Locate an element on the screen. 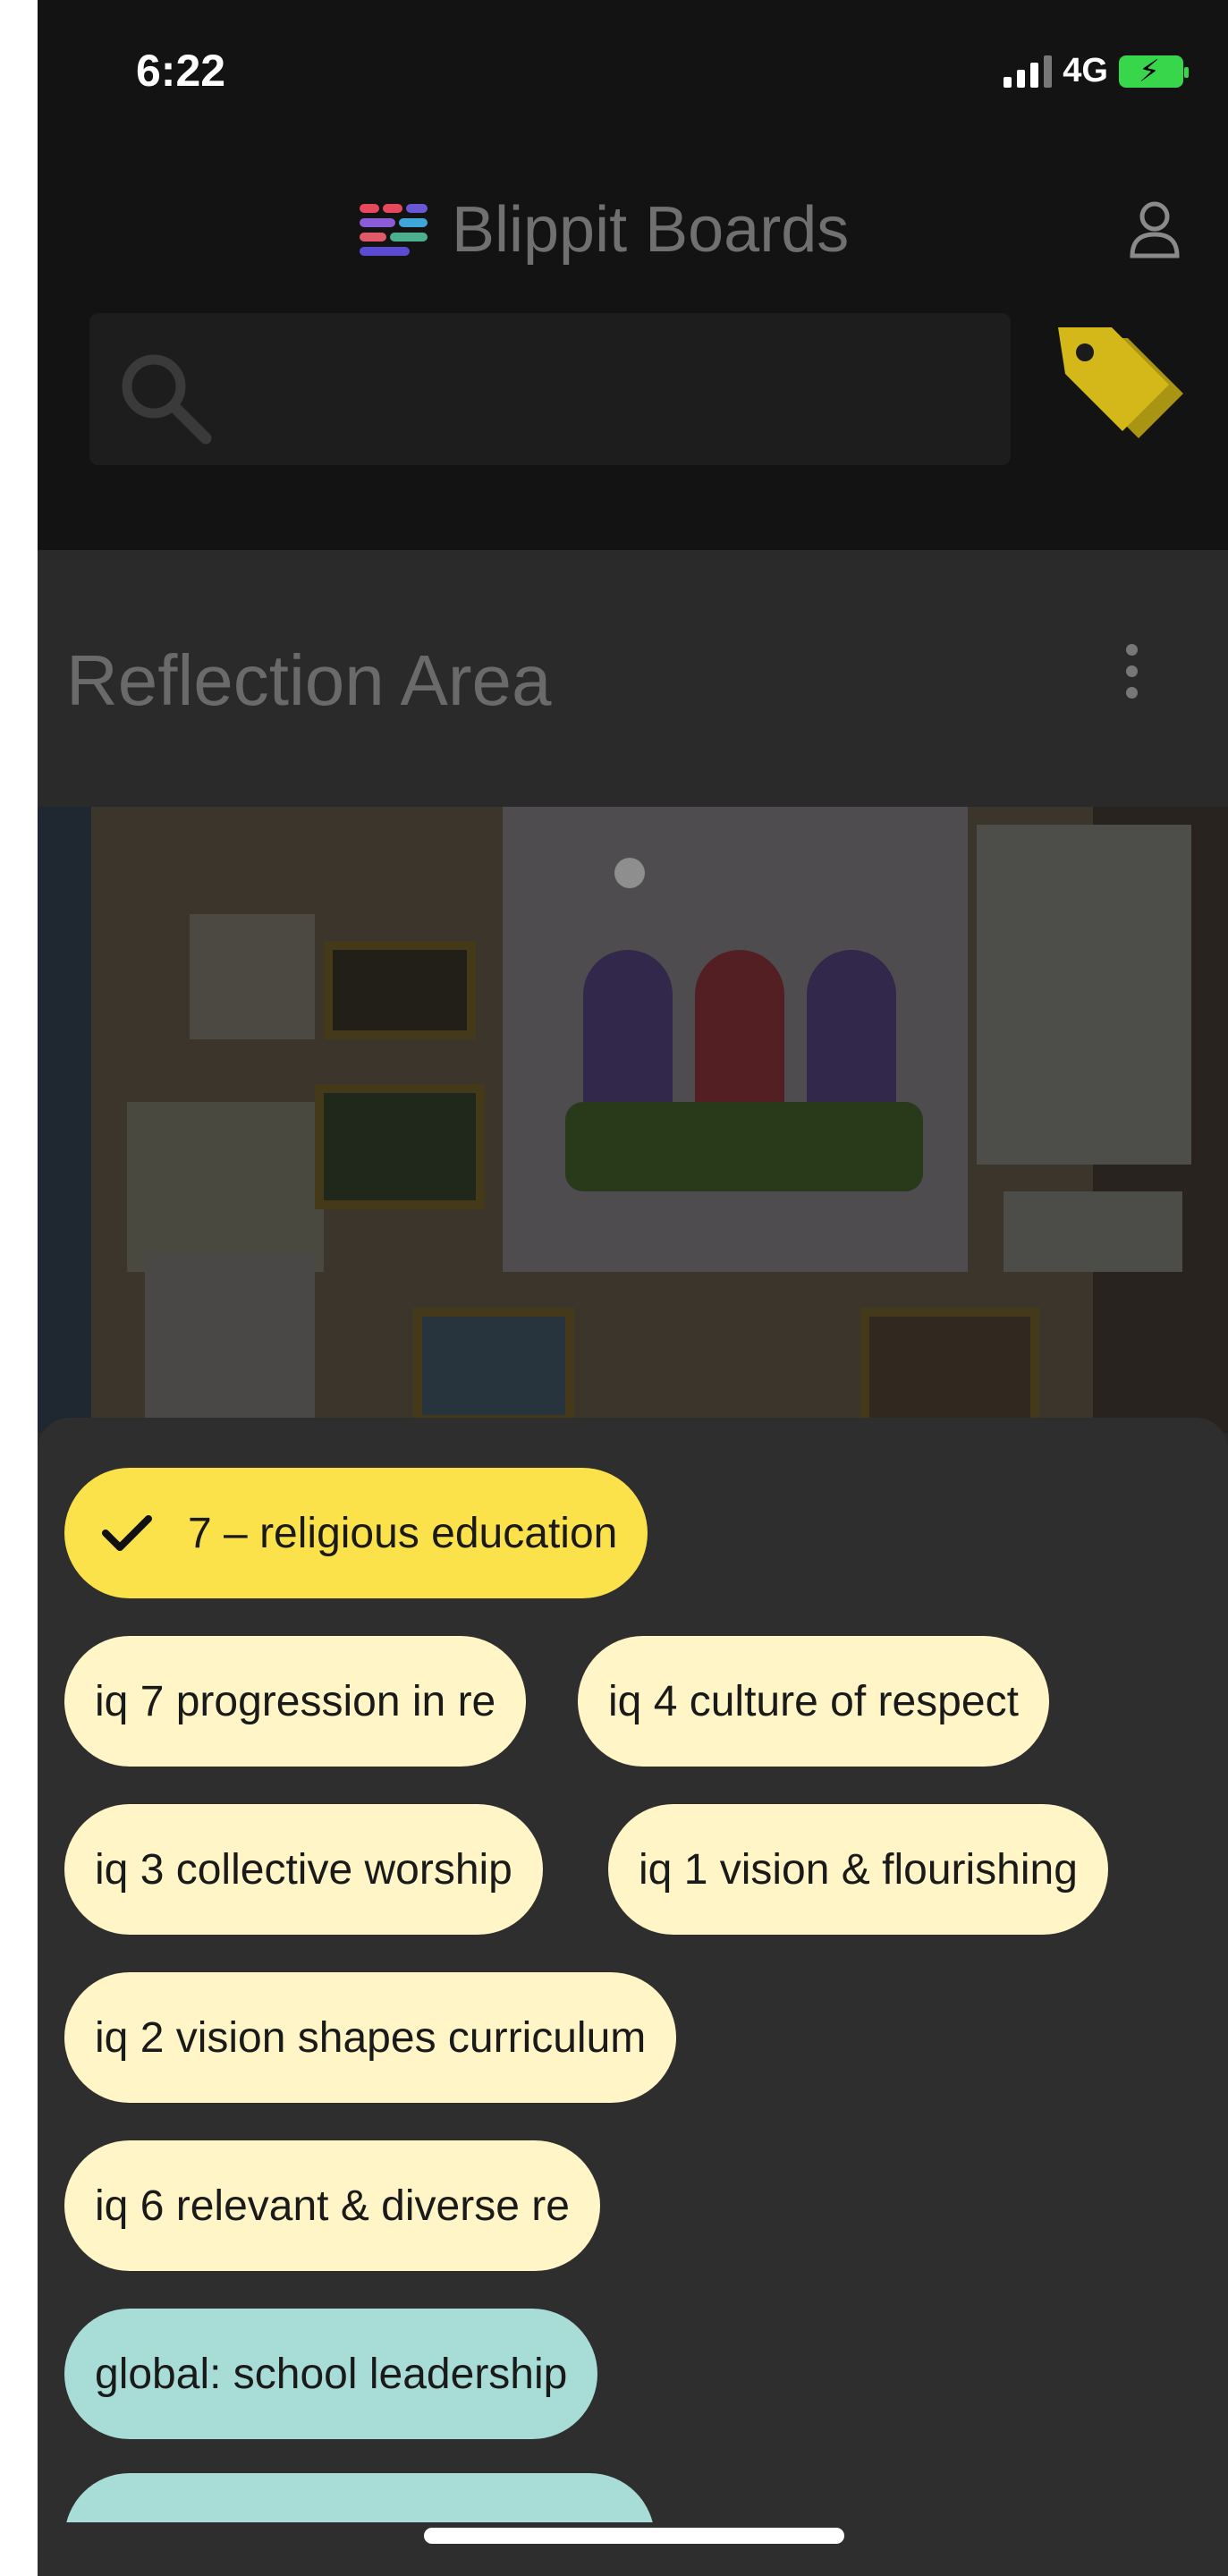 The height and width of the screenshot is (2576, 1228). tag-label: iq 6 relevant & diverse re is located at coordinates (332, 2206).